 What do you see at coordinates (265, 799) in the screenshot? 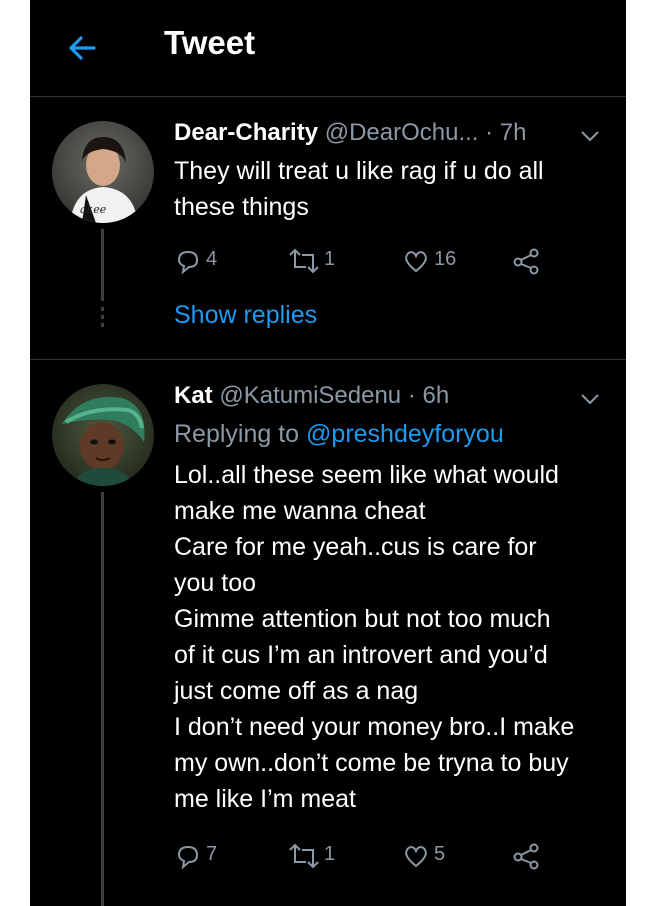
I see `tweet-line: me like I’m meat` at bounding box center [265, 799].